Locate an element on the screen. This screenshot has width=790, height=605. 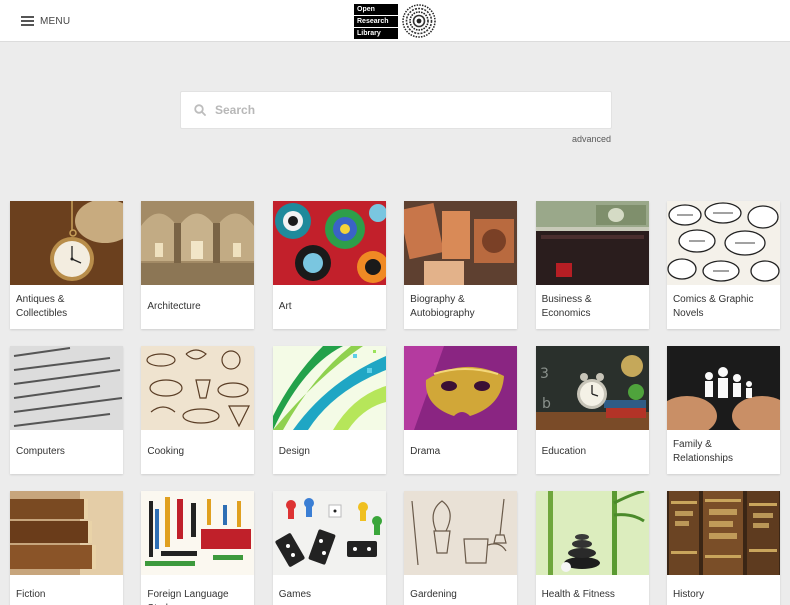
category-tile: Games is located at coordinates (329, 548).